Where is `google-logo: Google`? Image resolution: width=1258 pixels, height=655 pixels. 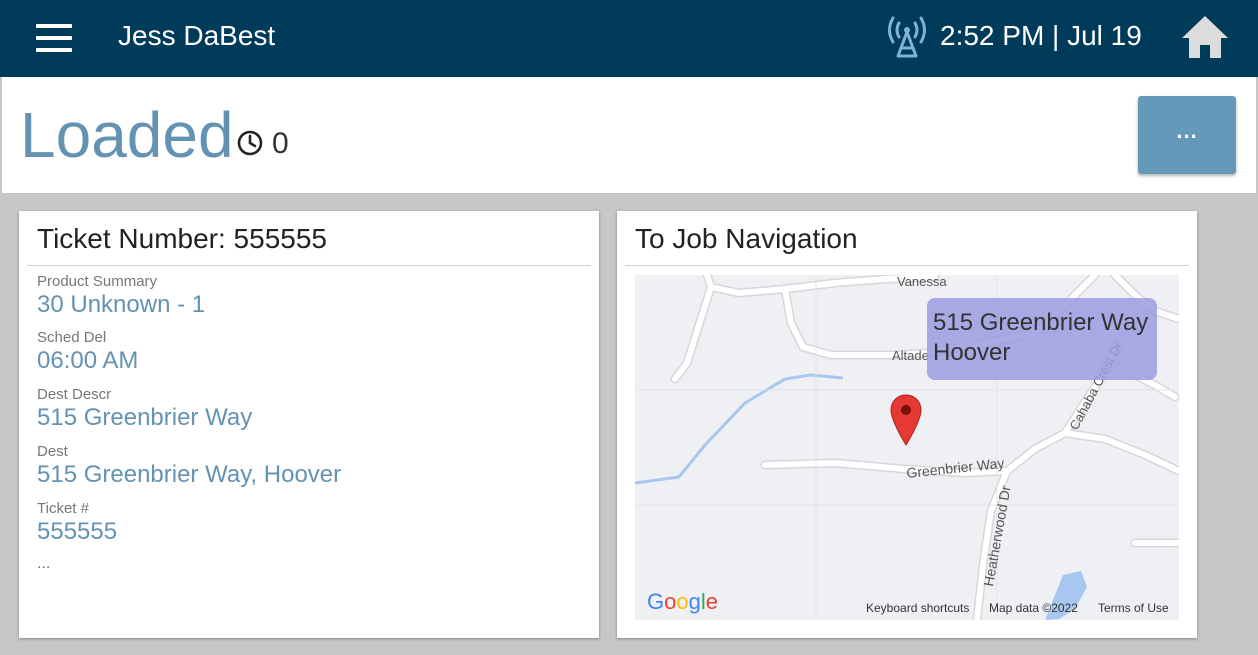
google-logo: Google is located at coordinates (683, 601).